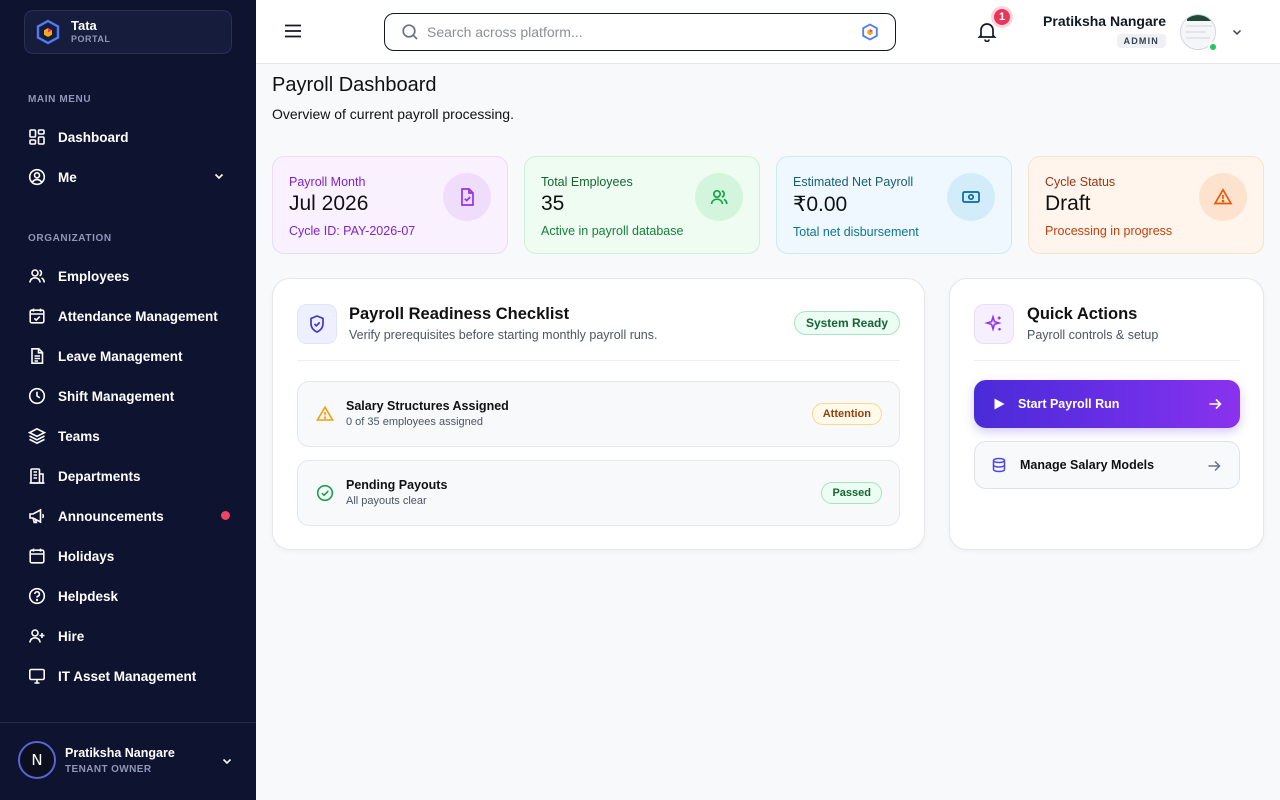 The width and height of the screenshot is (1280, 800). I want to click on sidebar-item-label: Announcements, so click(111, 516).